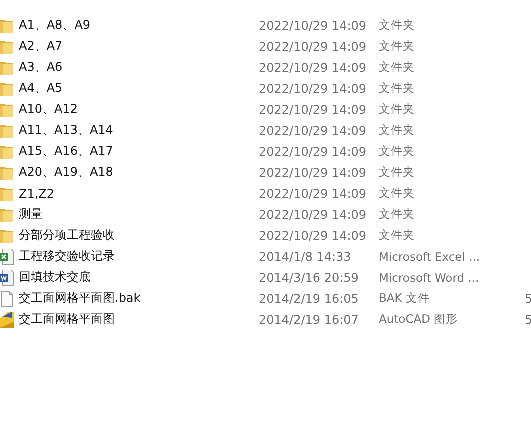 Image resolution: width=531 pixels, height=436 pixels. I want to click on file-name: 交工面网格平面图.bak, so click(80, 298).